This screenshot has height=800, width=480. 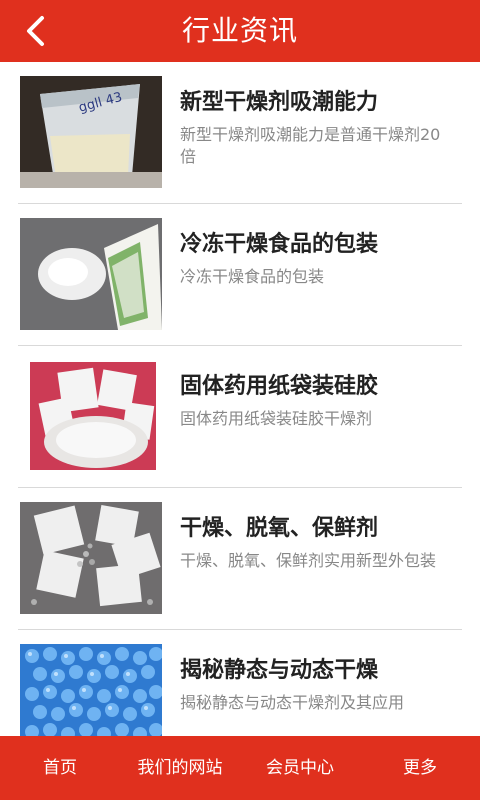 What do you see at coordinates (310, 145) in the screenshot?
I see `news-desc: 新型干燥剂吸潮能力是普通干燥剂20倍` at bounding box center [310, 145].